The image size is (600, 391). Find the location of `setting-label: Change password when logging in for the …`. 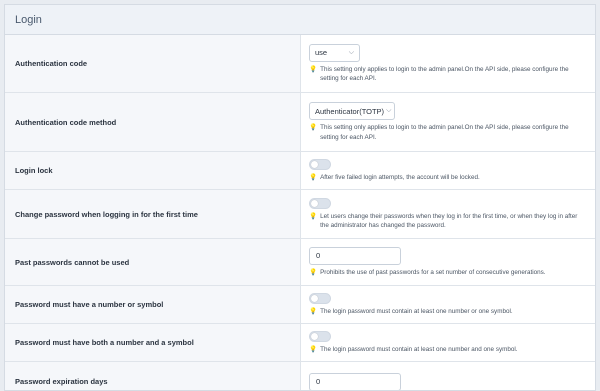

setting-label: Change password when logging in for the … is located at coordinates (153, 214).